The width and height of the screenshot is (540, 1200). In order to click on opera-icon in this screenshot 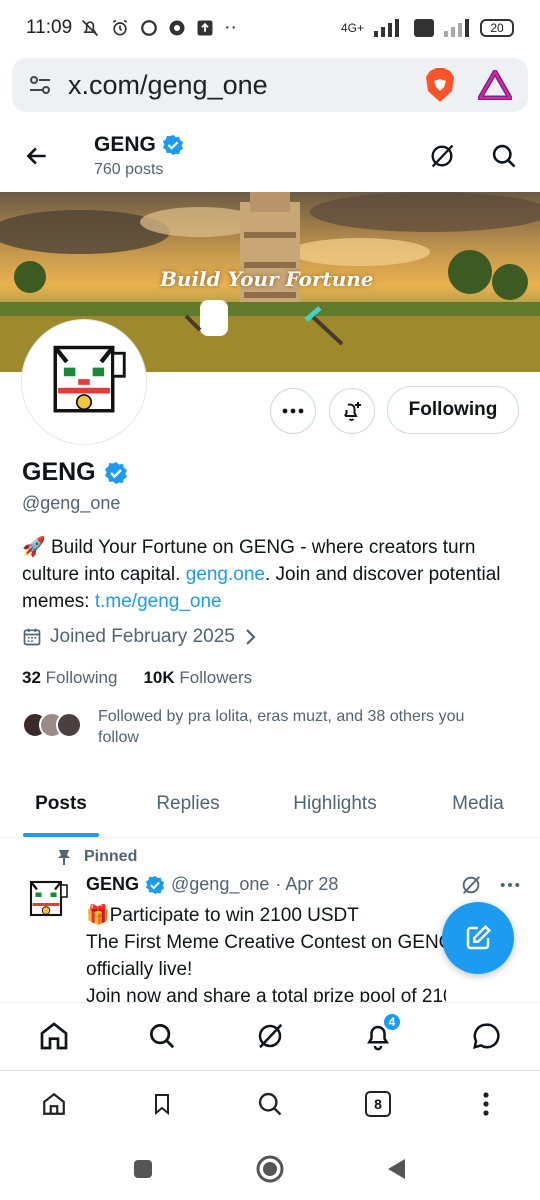, I will do `click(149, 28)`.